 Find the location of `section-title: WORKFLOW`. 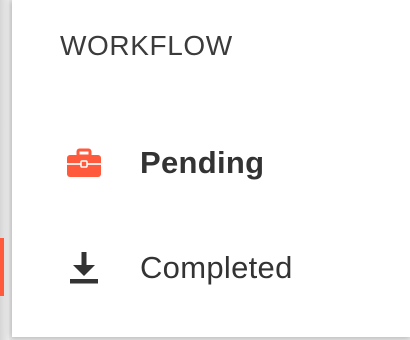

section-title: WORKFLOW is located at coordinates (146, 45).